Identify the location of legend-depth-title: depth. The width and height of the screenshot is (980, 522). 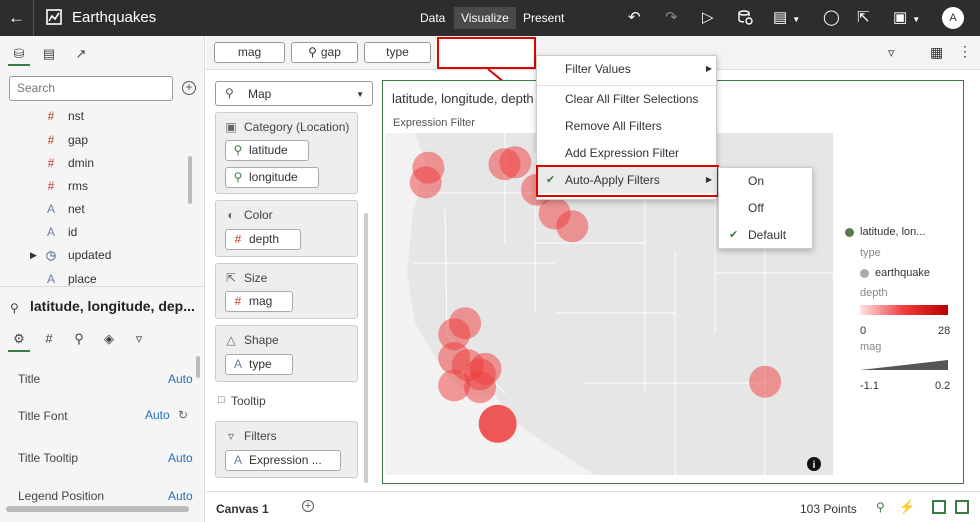
(874, 293).